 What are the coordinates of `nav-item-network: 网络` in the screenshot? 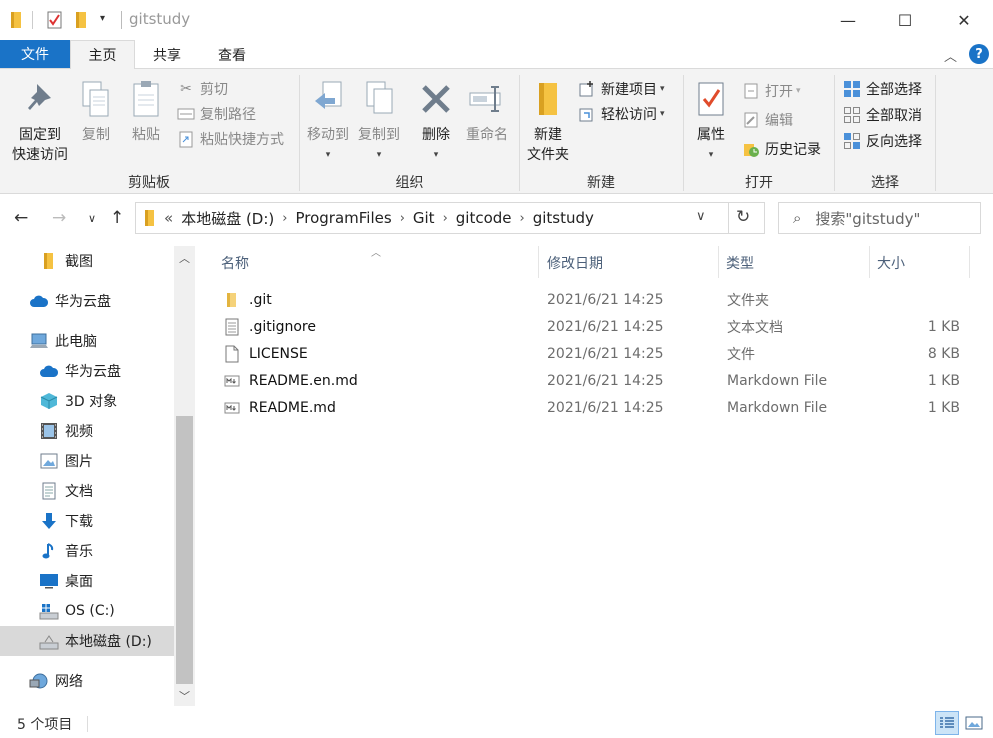 It's located at (87, 681).